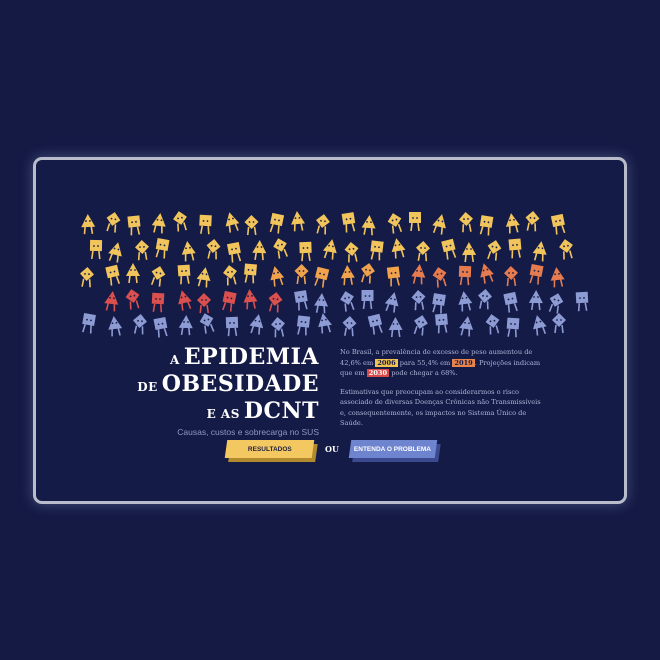 The width and height of the screenshot is (660, 660). Describe the element at coordinates (463, 362) in the screenshot. I see `year-2019-badge: 2019` at that location.